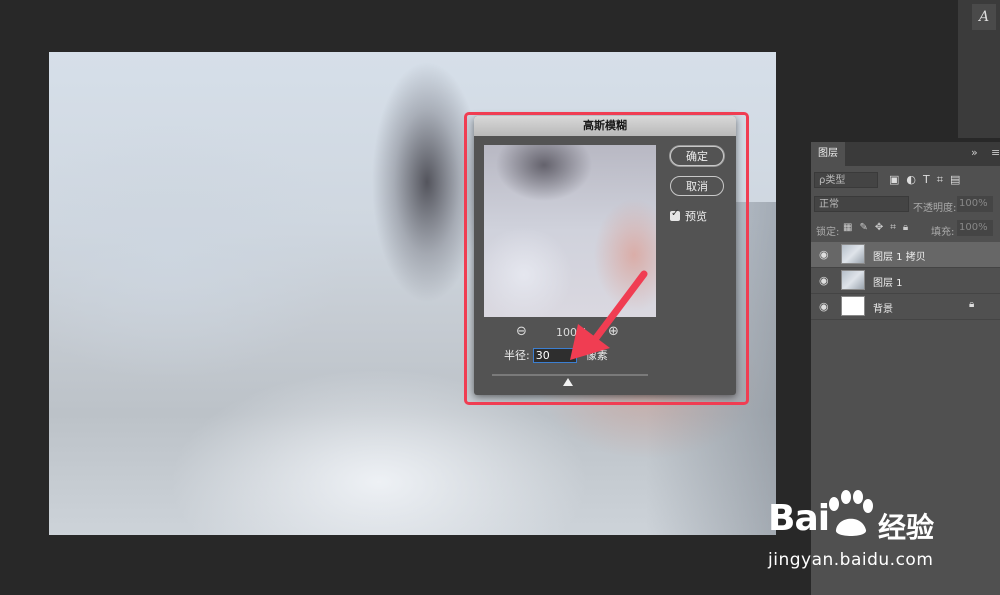  Describe the element at coordinates (955, 180) in the screenshot. I see `smart-object-filter-icon: ▤` at that location.